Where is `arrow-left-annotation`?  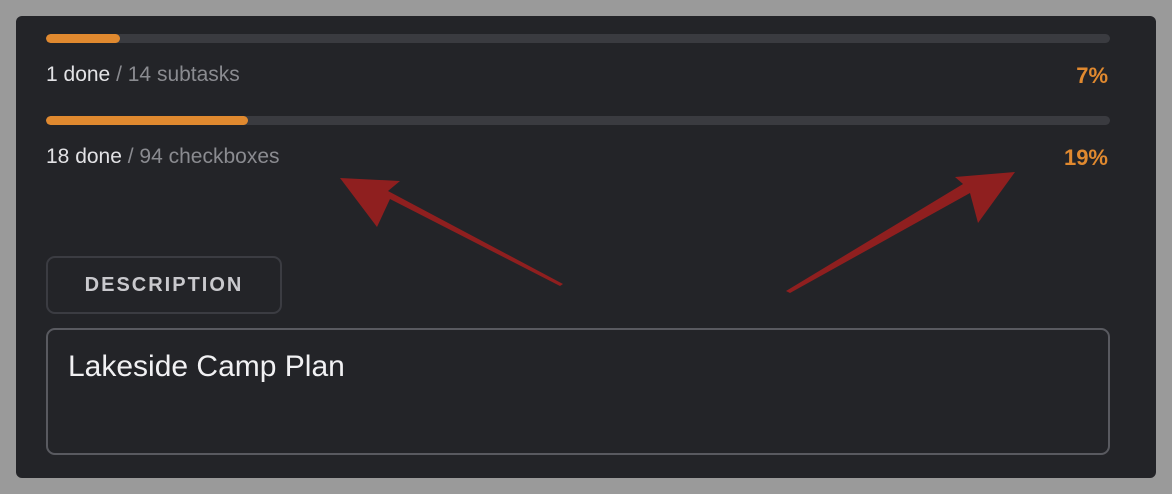
arrow-left-annotation is located at coordinates (451, 232).